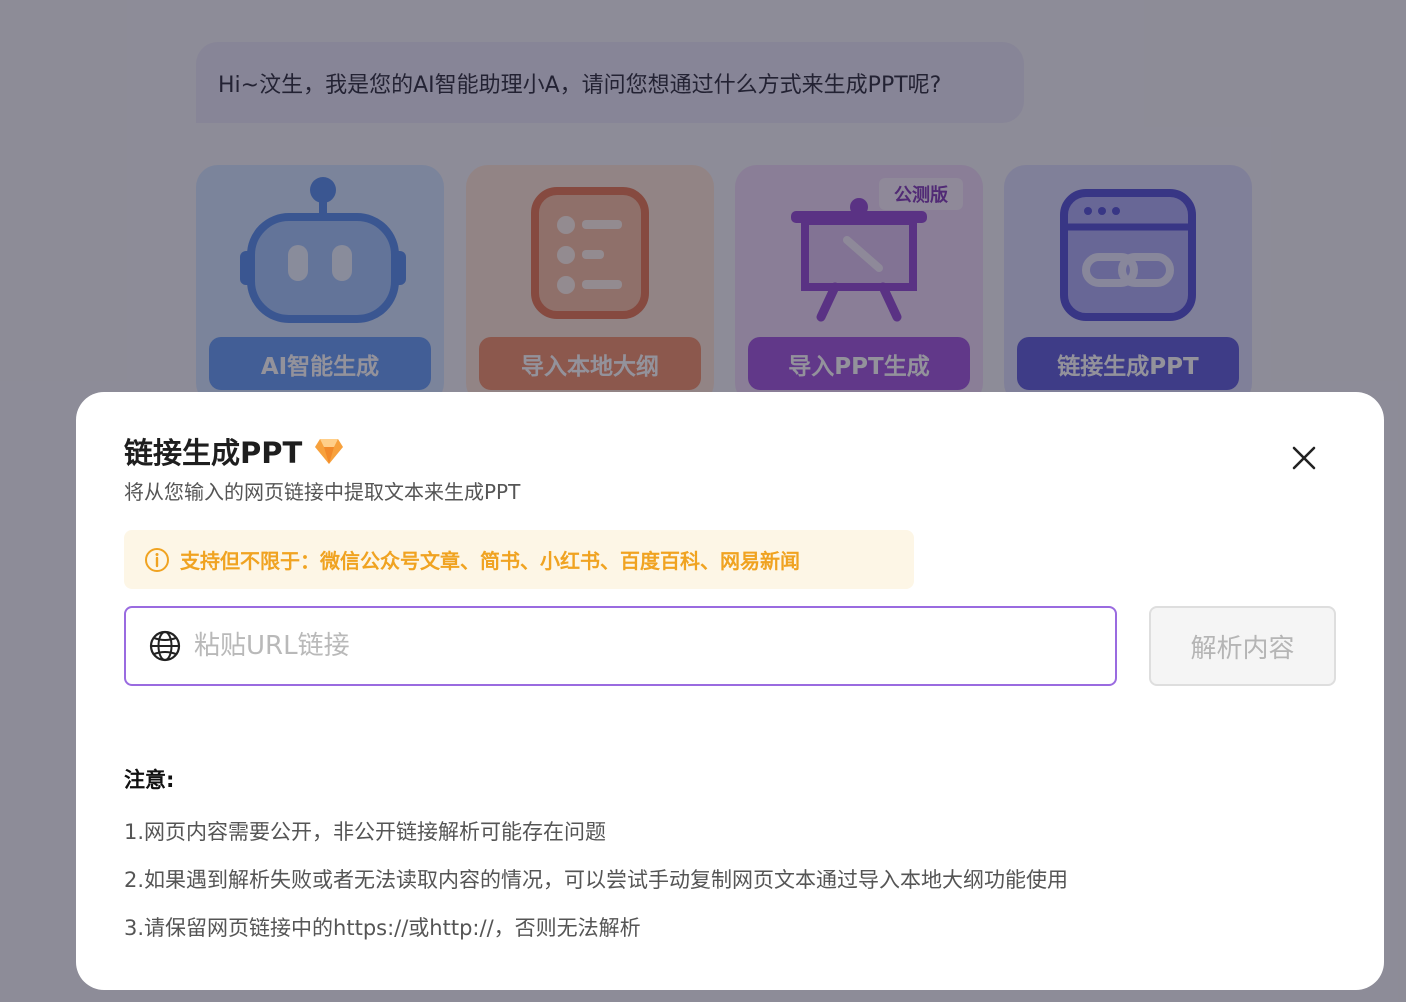 The image size is (1406, 1002). I want to click on modal-title: 链接生成PPT, so click(234, 451).